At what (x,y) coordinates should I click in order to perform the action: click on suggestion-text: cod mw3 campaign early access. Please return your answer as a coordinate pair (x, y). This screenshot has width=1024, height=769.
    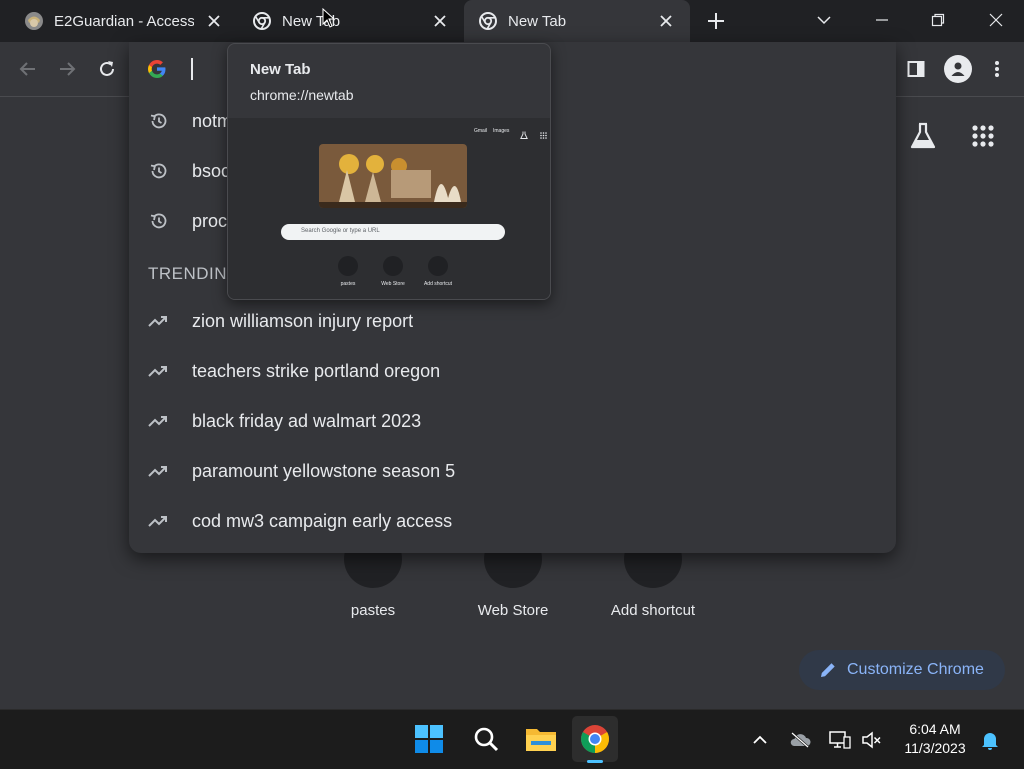
    Looking at the image, I should click on (322, 520).